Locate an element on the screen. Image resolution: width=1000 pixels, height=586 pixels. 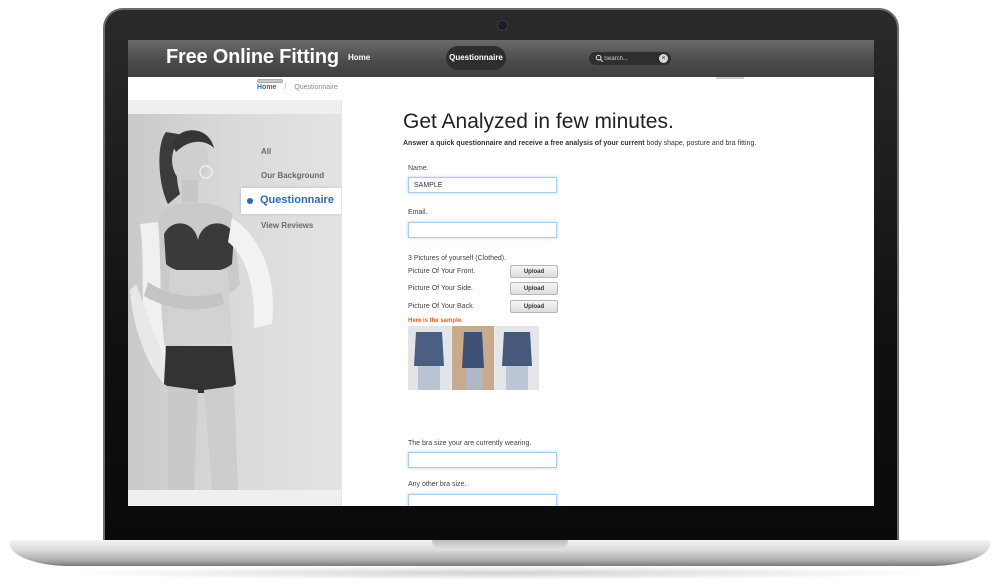
breadcrumb-current: Questionnaire is located at coordinates (316, 87).